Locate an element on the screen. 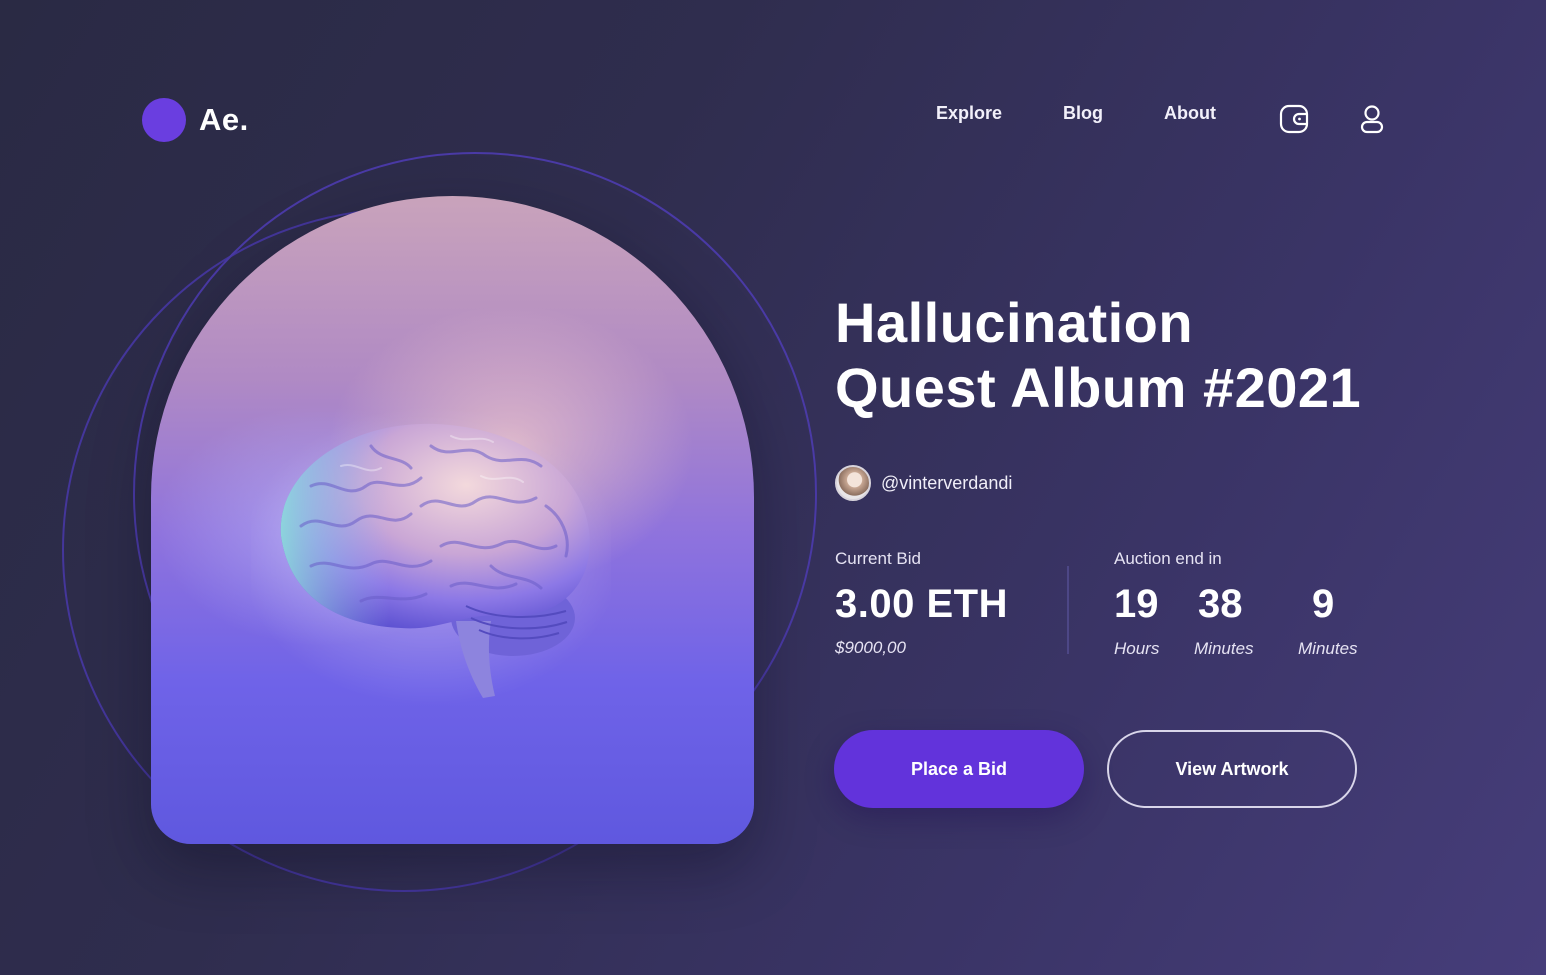  artwork-title: Hallucination Quest Album #2021 is located at coordinates (1155, 355).